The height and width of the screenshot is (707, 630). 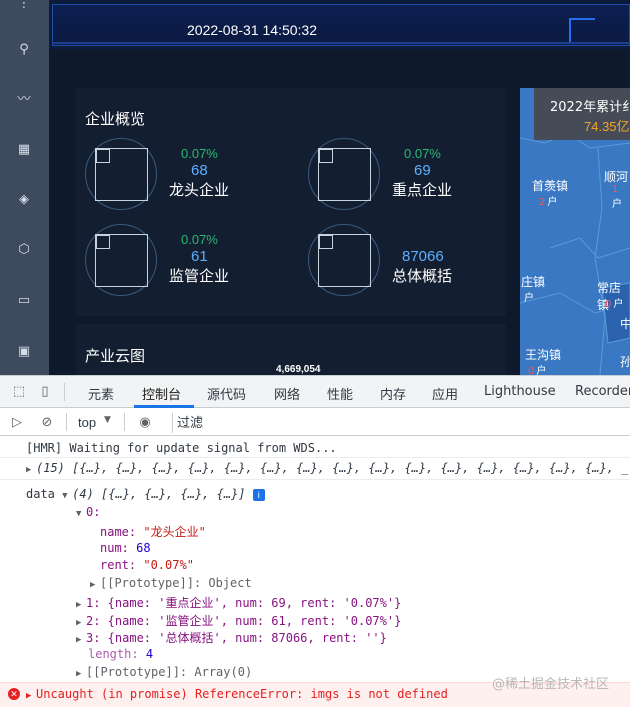 I want to click on industry-cloud-panel: 产业云图 4,669,054, so click(x=291, y=349).